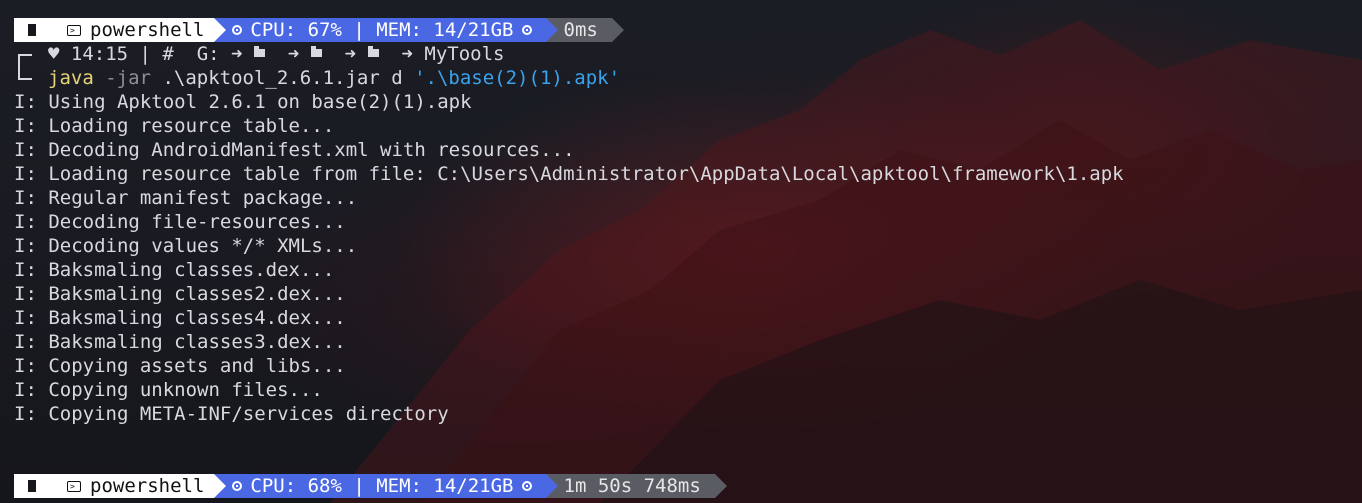  What do you see at coordinates (580, 30) in the screenshot?
I see `execution-time: 0ms` at bounding box center [580, 30].